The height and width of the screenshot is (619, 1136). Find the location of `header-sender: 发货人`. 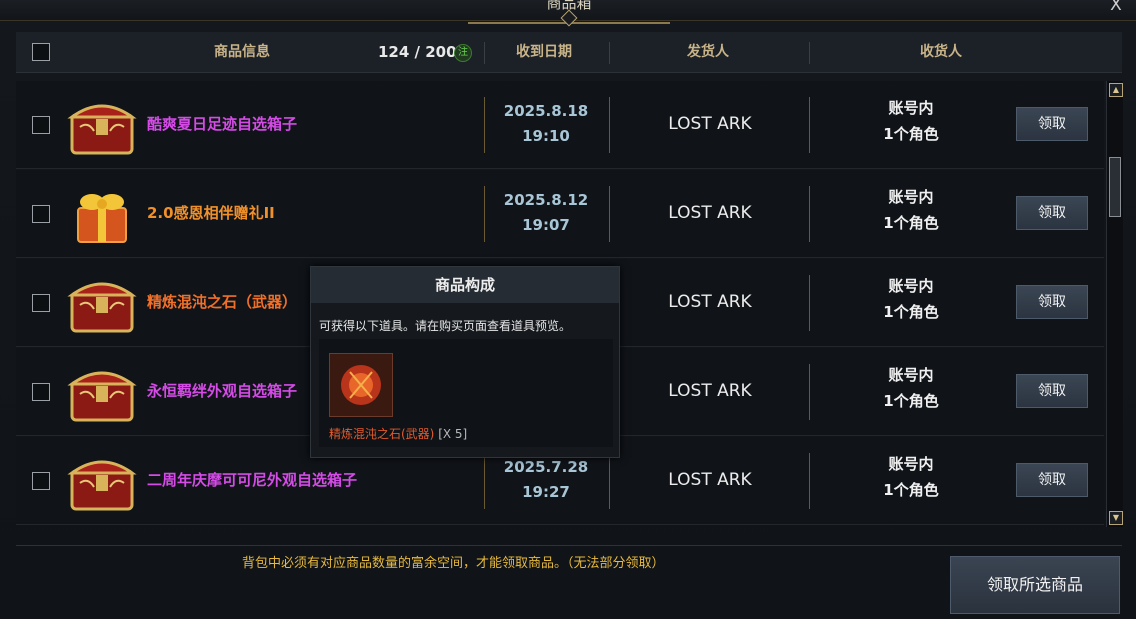

header-sender: 发货人 is located at coordinates (708, 52).